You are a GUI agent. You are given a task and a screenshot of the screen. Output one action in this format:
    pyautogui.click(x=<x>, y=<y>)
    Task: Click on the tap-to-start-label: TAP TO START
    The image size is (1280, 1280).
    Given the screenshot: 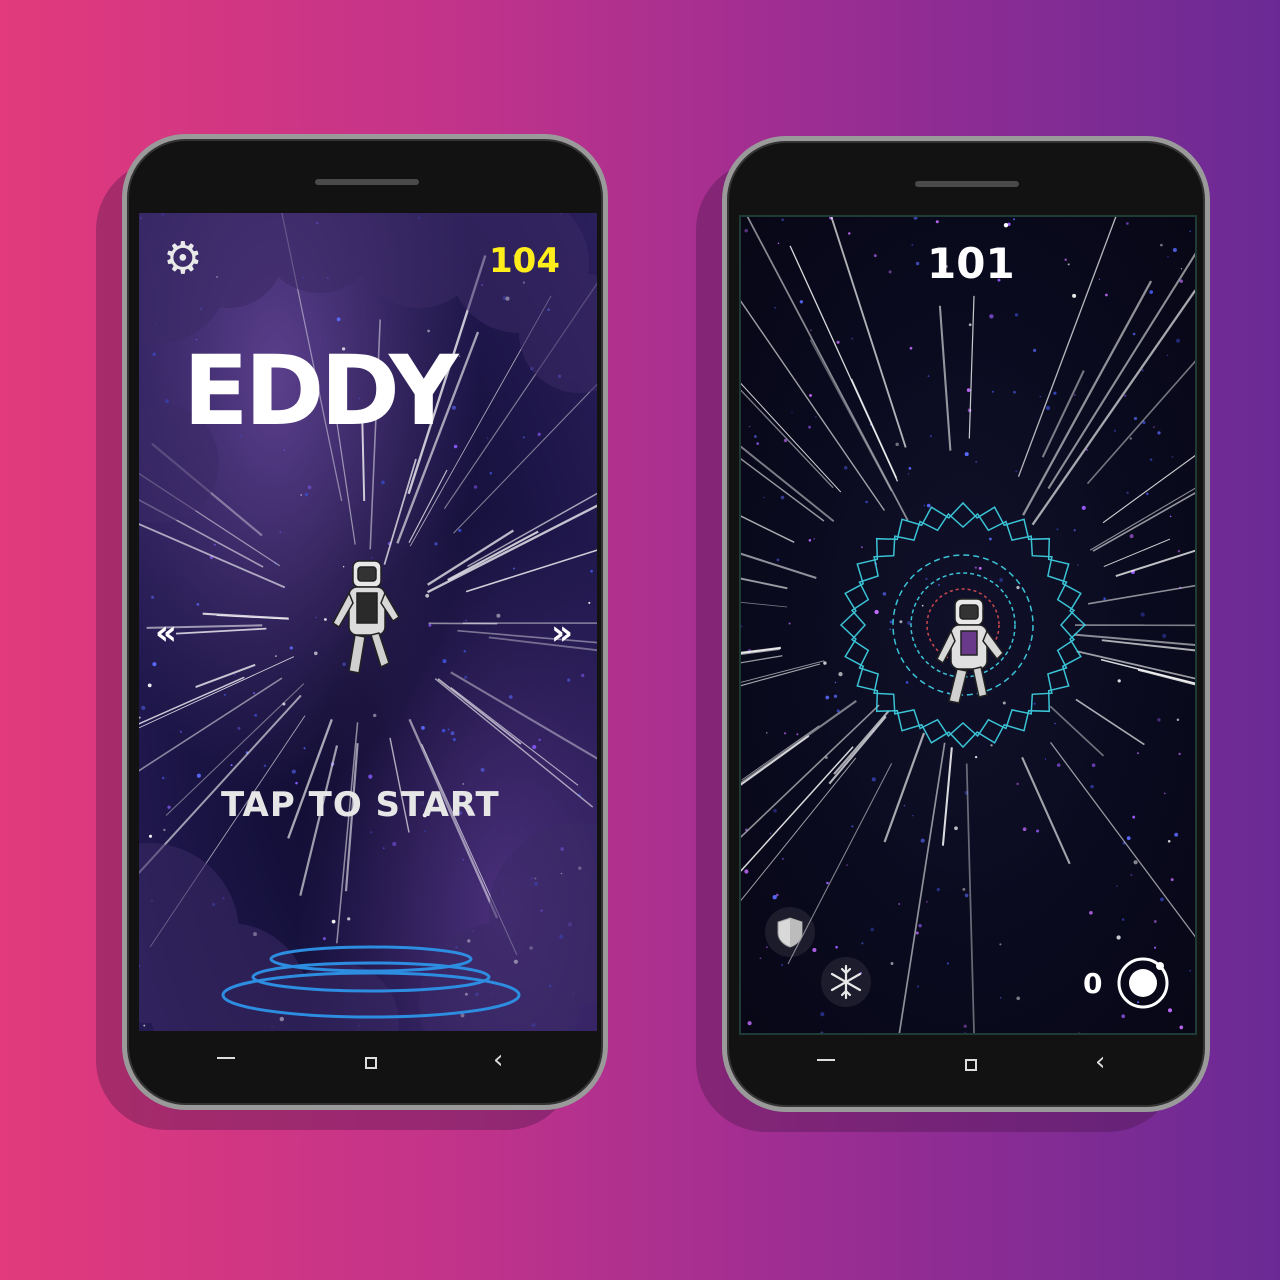 What is the action you would take?
    pyautogui.click(x=360, y=805)
    